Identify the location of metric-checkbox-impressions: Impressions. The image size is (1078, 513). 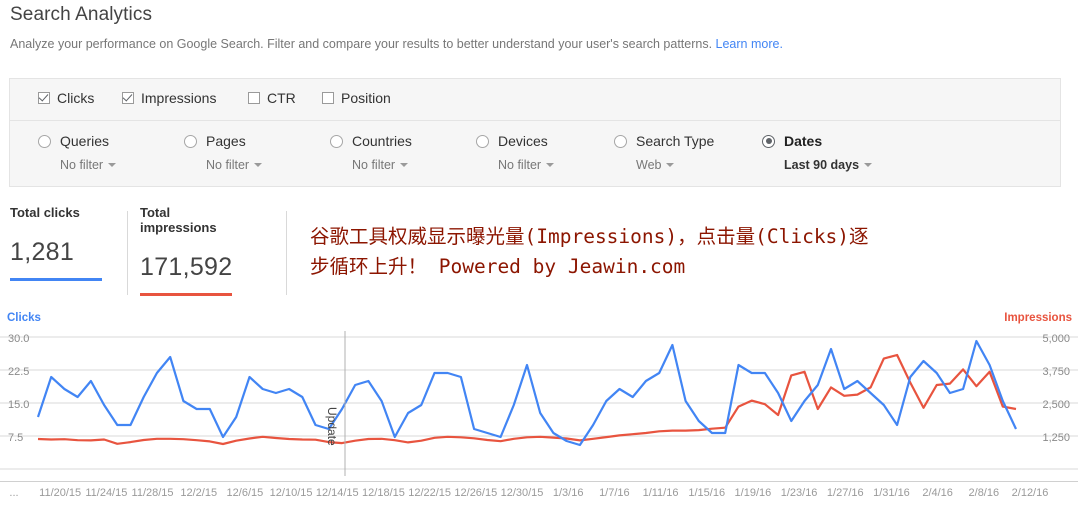
(169, 98).